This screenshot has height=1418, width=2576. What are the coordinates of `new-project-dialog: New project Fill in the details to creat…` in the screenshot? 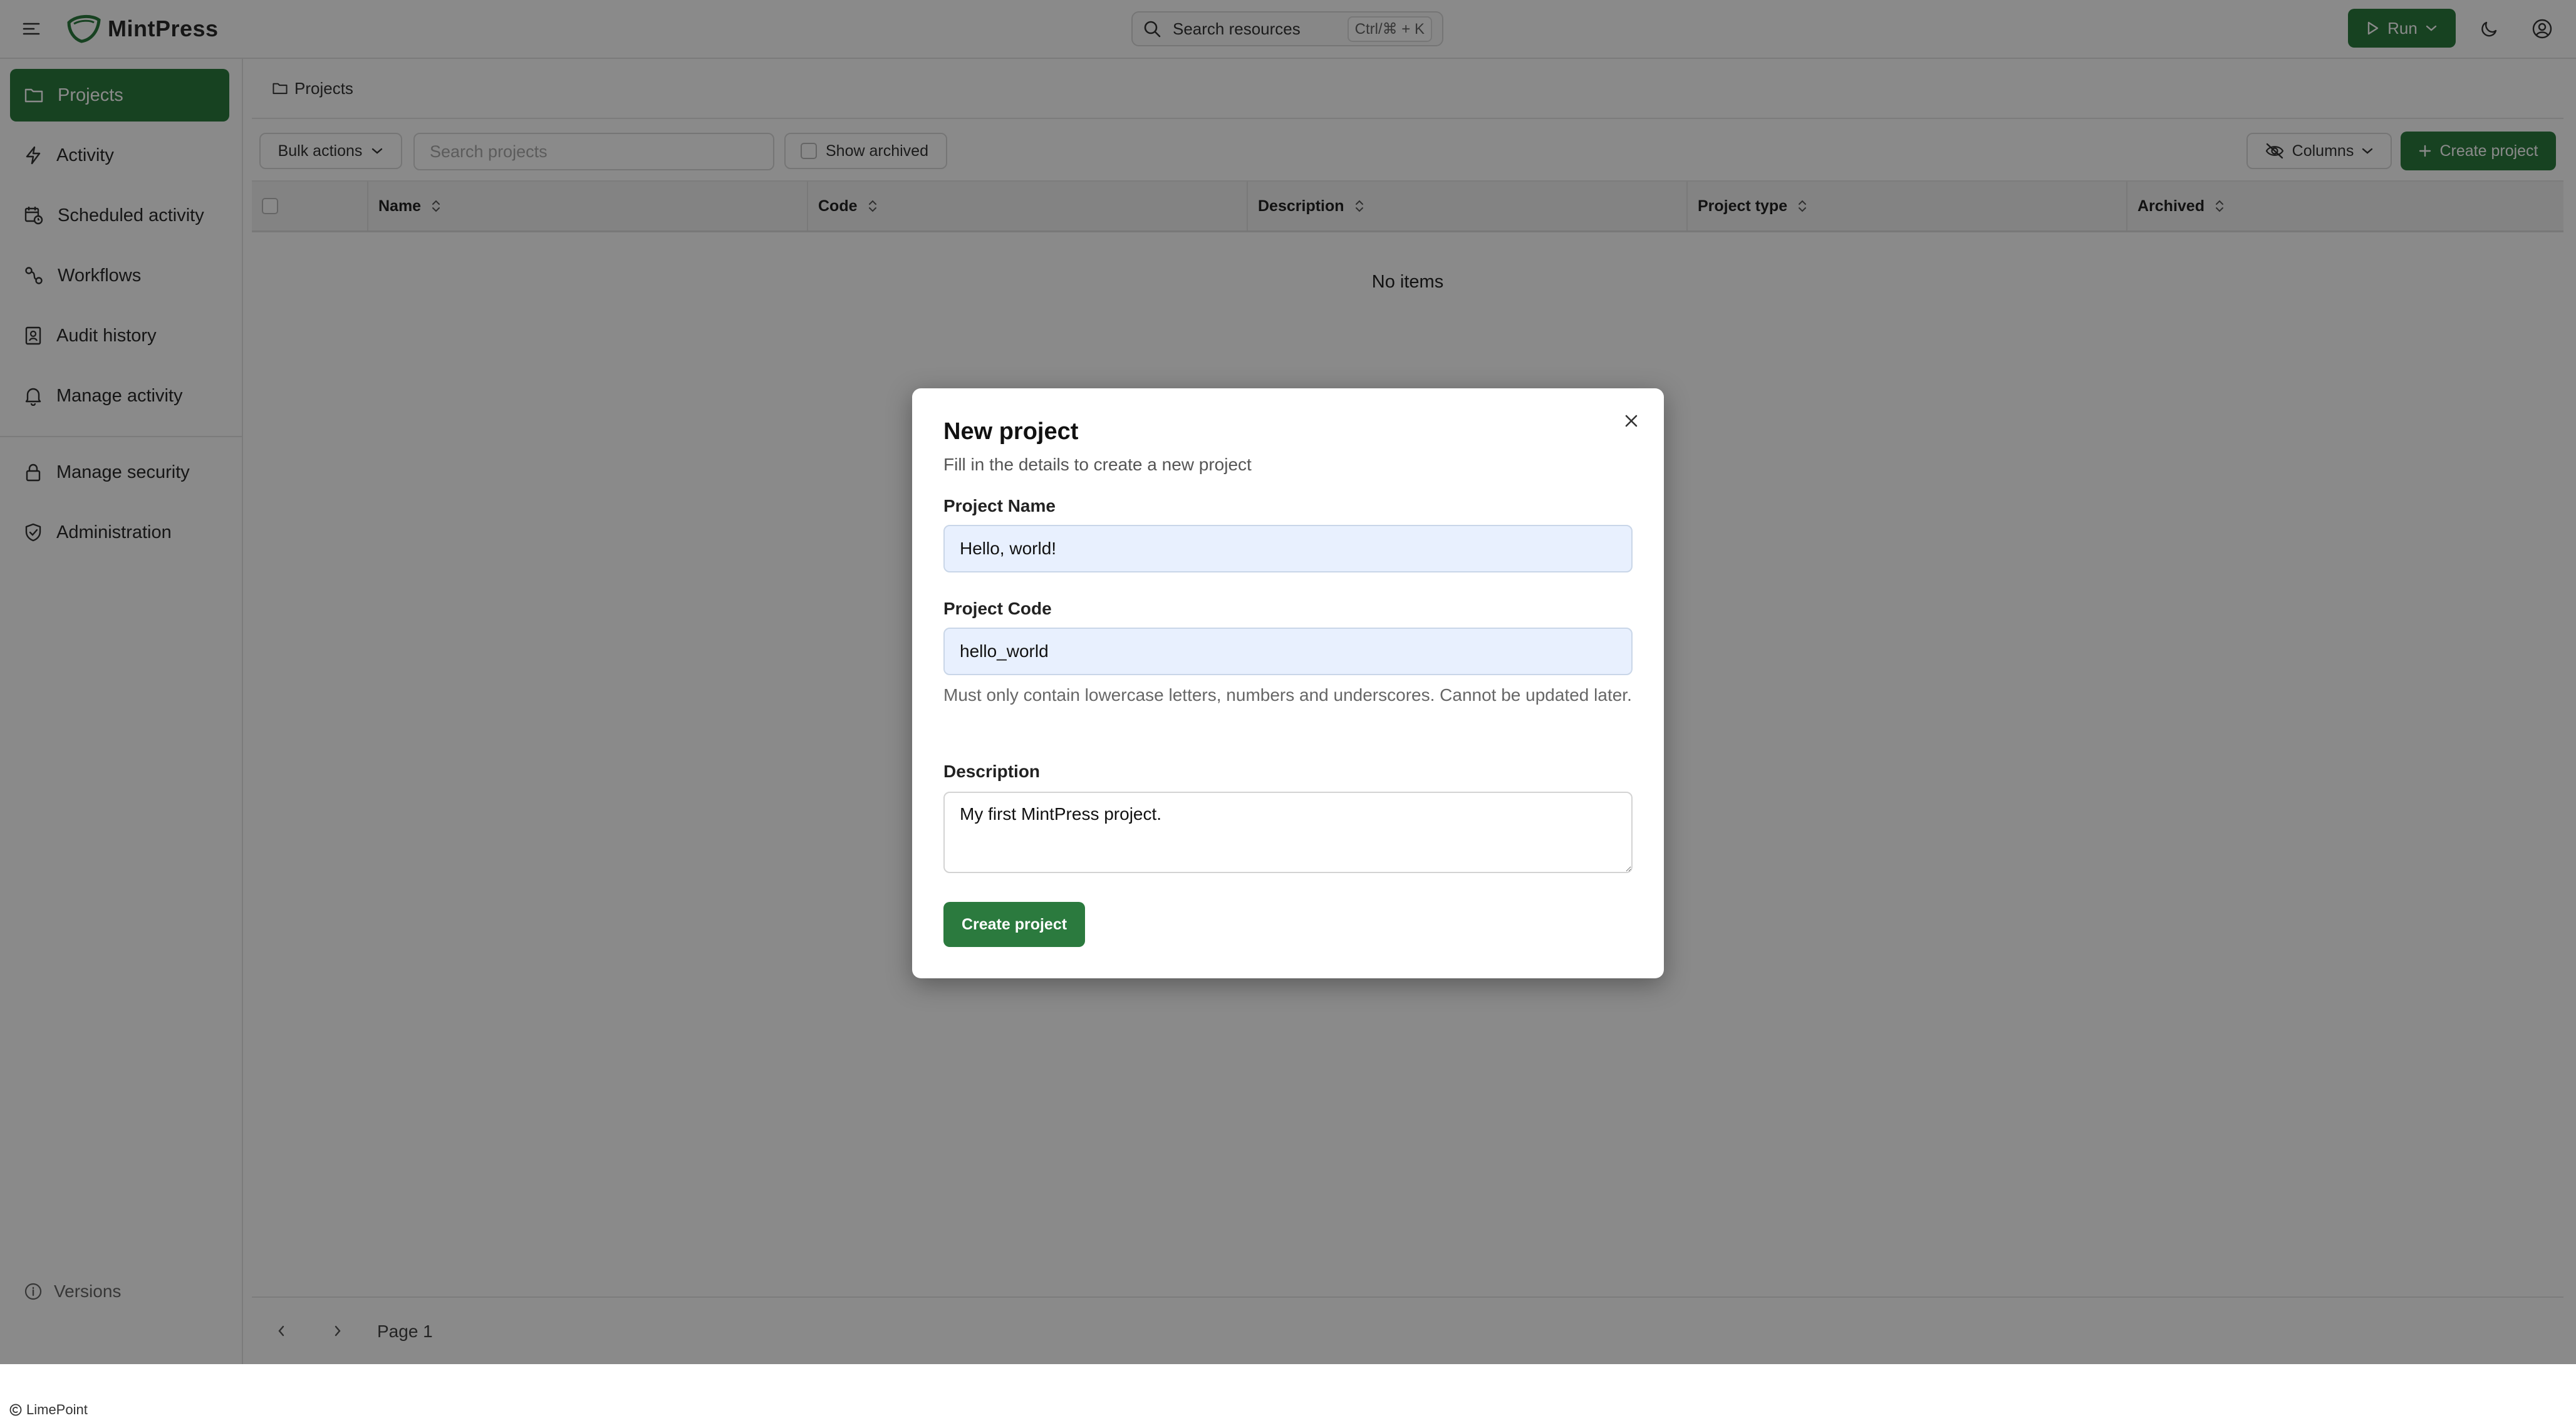 It's located at (1288, 683).